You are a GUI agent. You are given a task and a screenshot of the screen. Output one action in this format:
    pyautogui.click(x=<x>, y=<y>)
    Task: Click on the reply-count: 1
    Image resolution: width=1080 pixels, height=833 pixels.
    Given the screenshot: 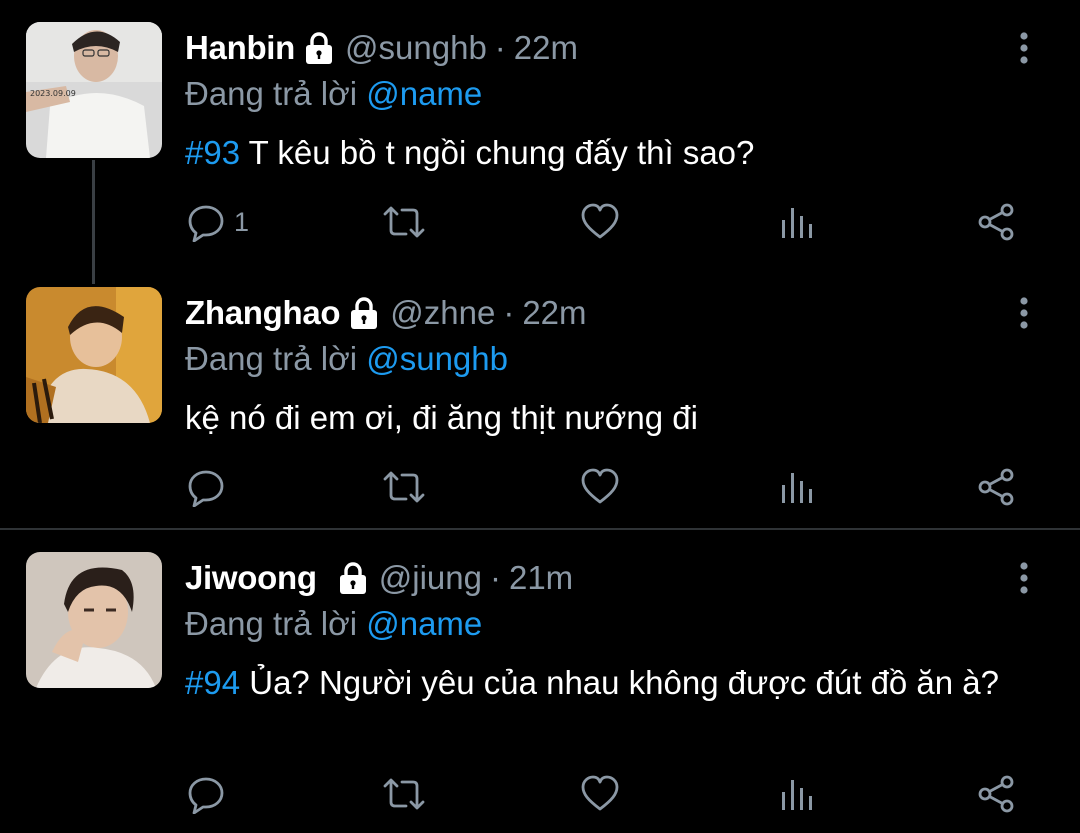 What is the action you would take?
    pyautogui.click(x=242, y=221)
    